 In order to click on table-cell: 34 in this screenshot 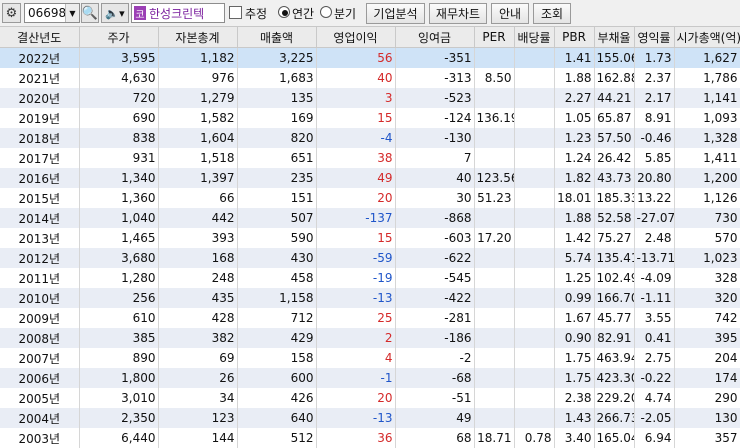, I will do `click(197, 398)`.